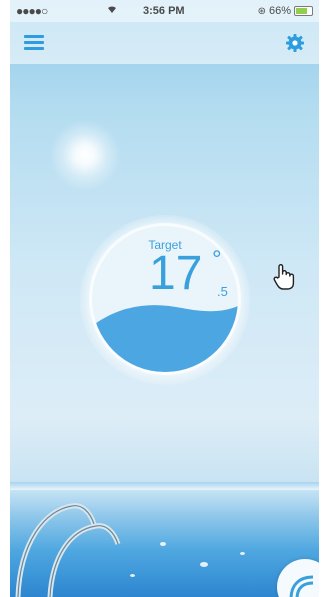  I want to click on target-temperature-dial: Target 17 ° .5, so click(165, 299).